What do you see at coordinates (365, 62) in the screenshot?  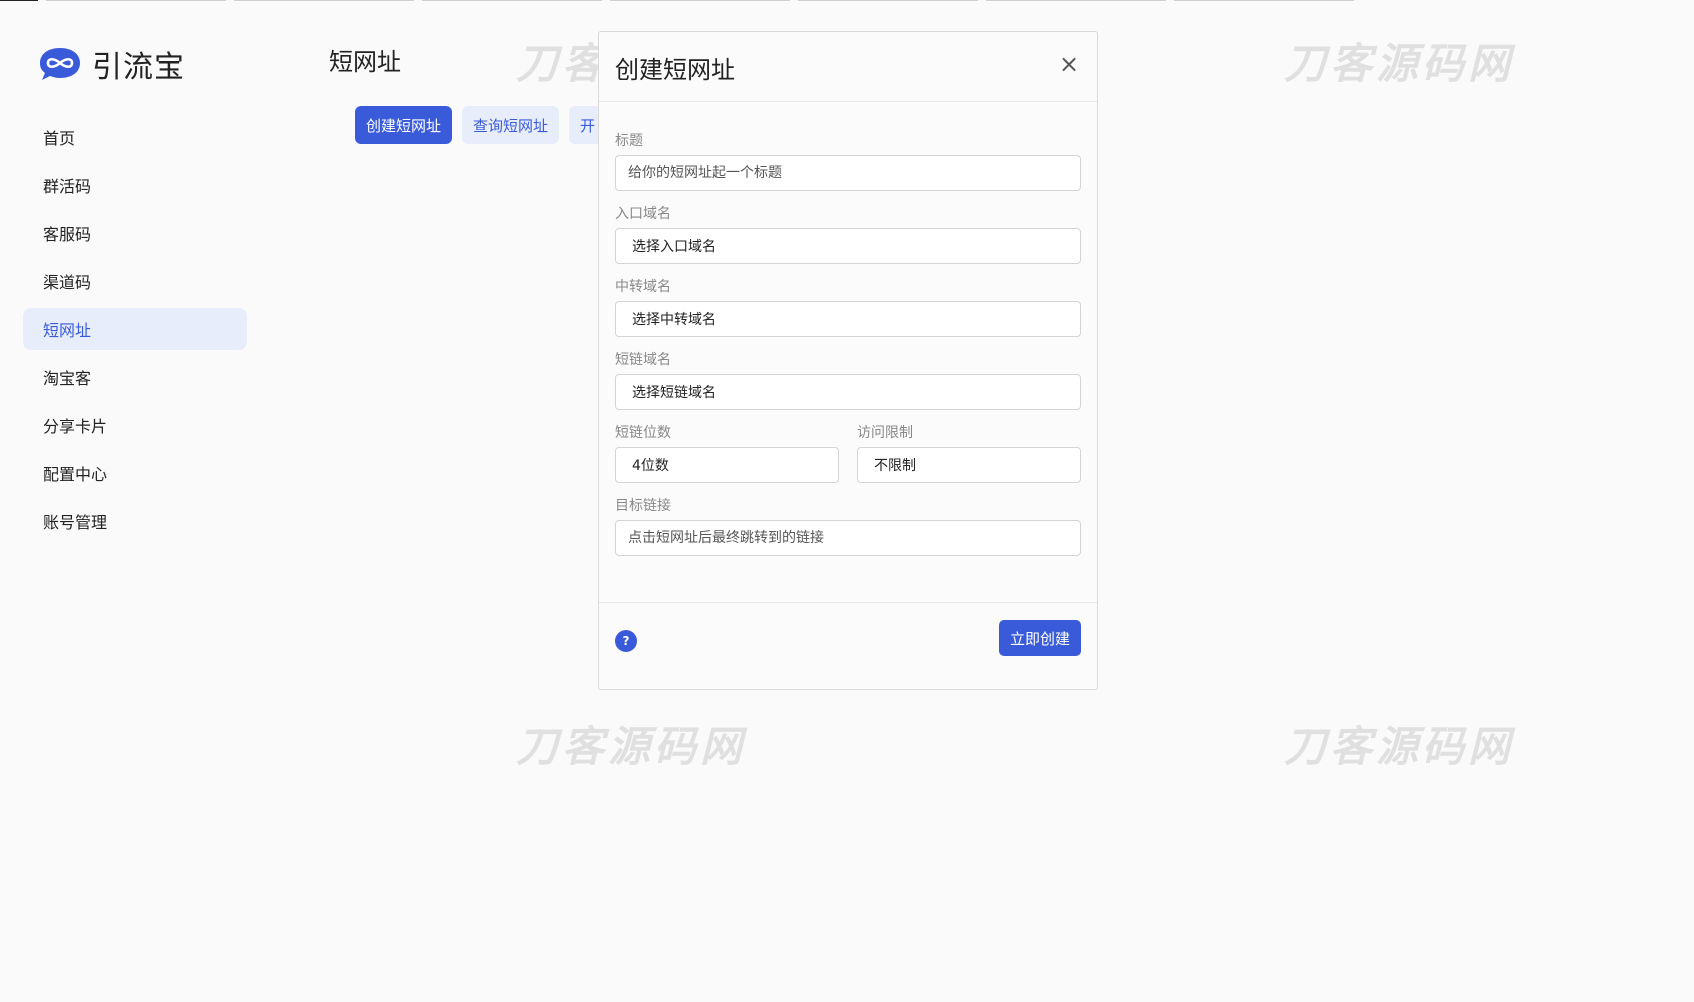 I see `page-title: 短网址` at bounding box center [365, 62].